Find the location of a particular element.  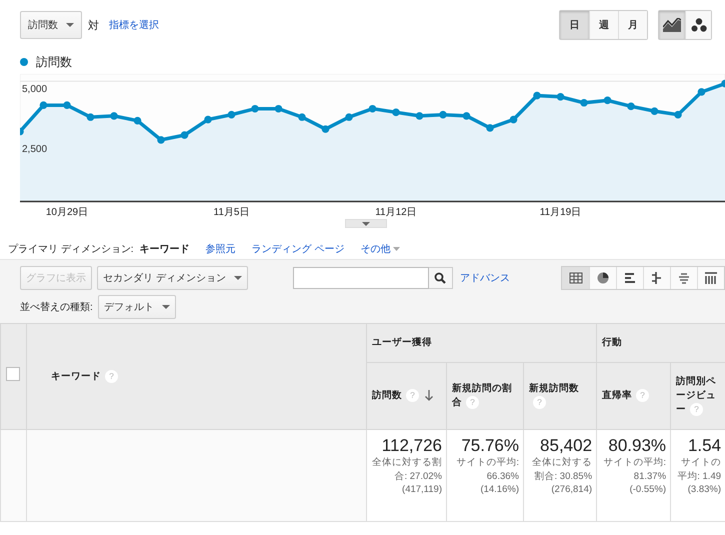

pivot-icon is located at coordinates (711, 278).